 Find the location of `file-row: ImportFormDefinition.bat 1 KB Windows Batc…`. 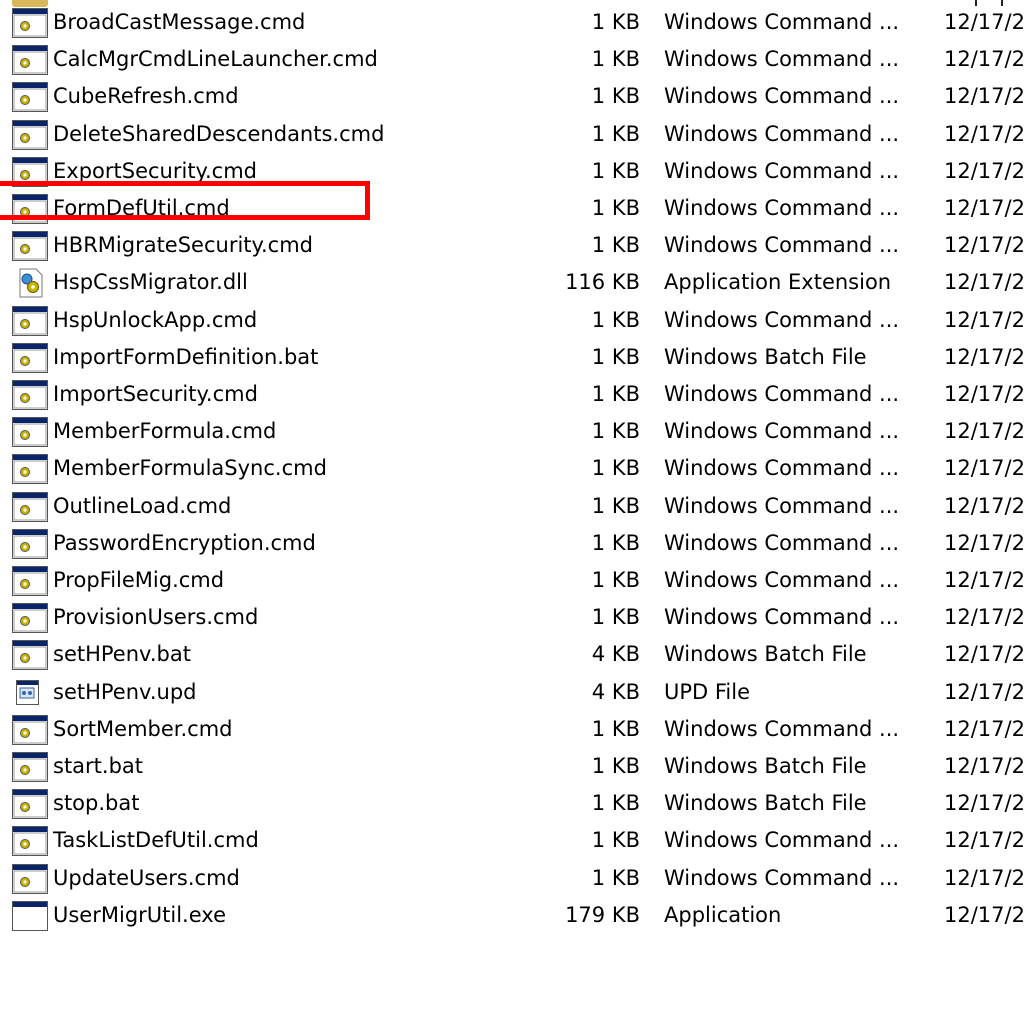

file-row: ImportFormDefinition.bat 1 KB Windows Batc… is located at coordinates (517, 357).